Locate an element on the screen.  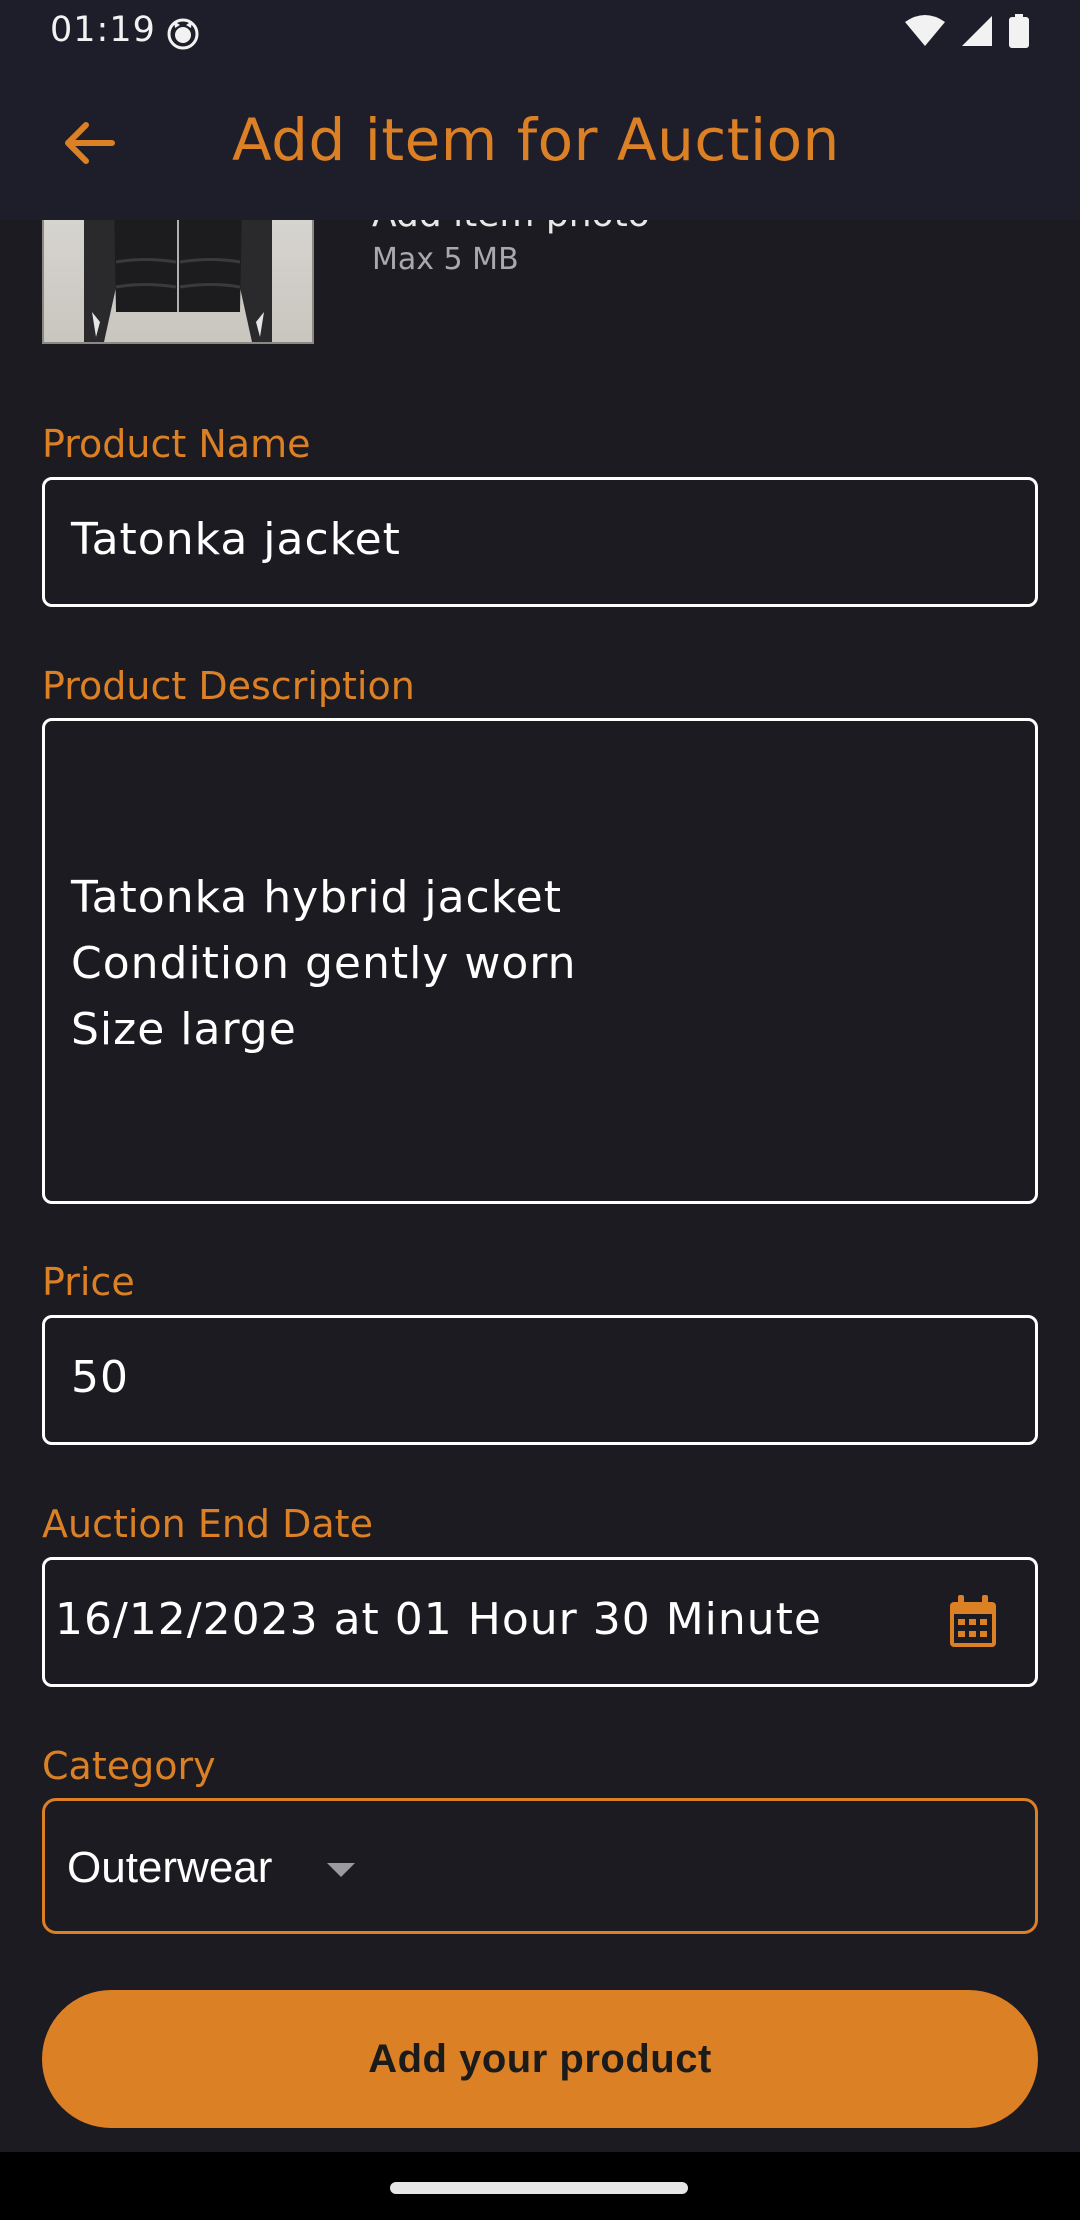
app-bar: Add item for Auction is located at coordinates (540, 143).